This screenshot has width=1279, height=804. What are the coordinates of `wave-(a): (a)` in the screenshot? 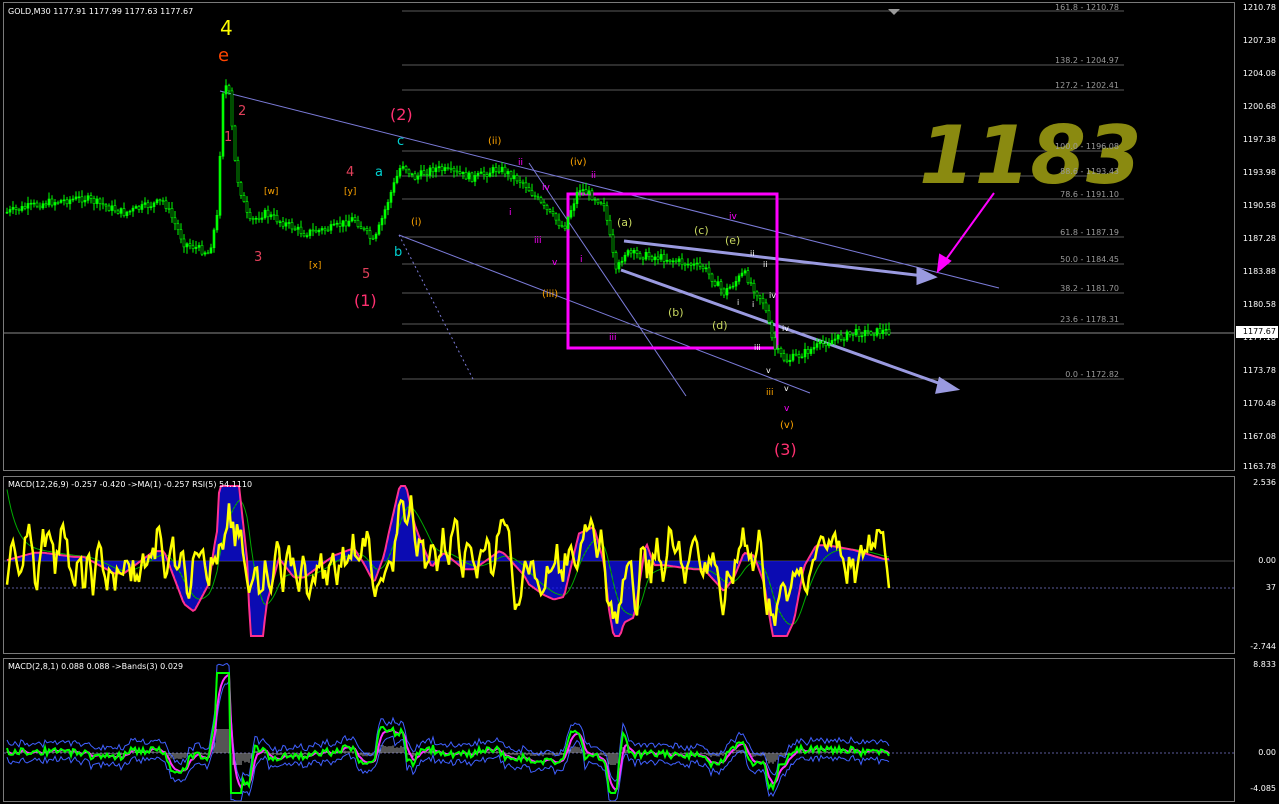 It's located at (624, 222).